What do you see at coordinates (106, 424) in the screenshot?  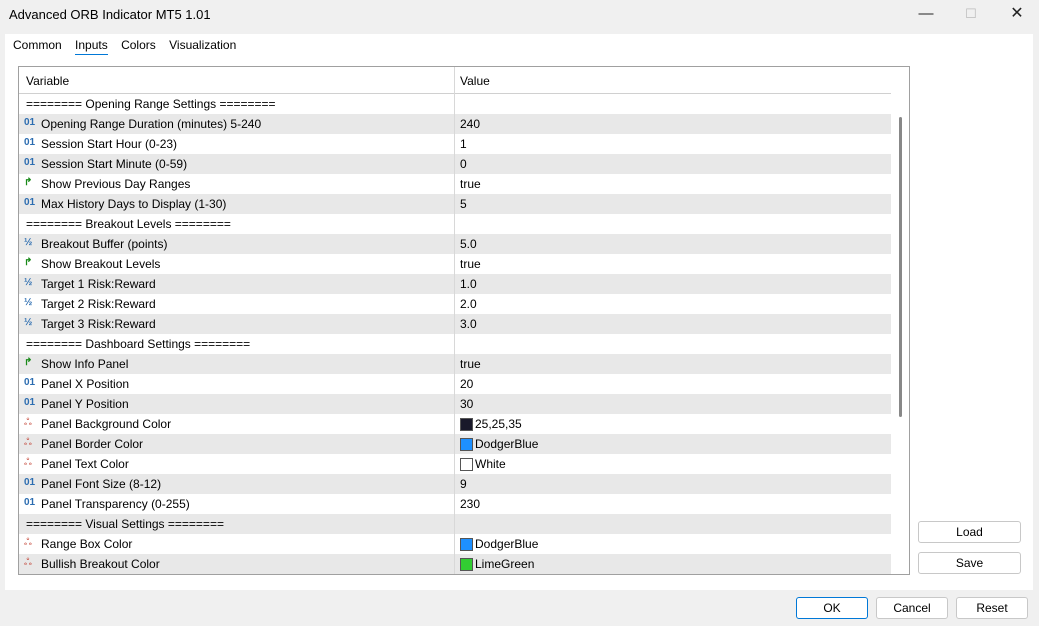 I see `variable-name: Panel Background Color` at bounding box center [106, 424].